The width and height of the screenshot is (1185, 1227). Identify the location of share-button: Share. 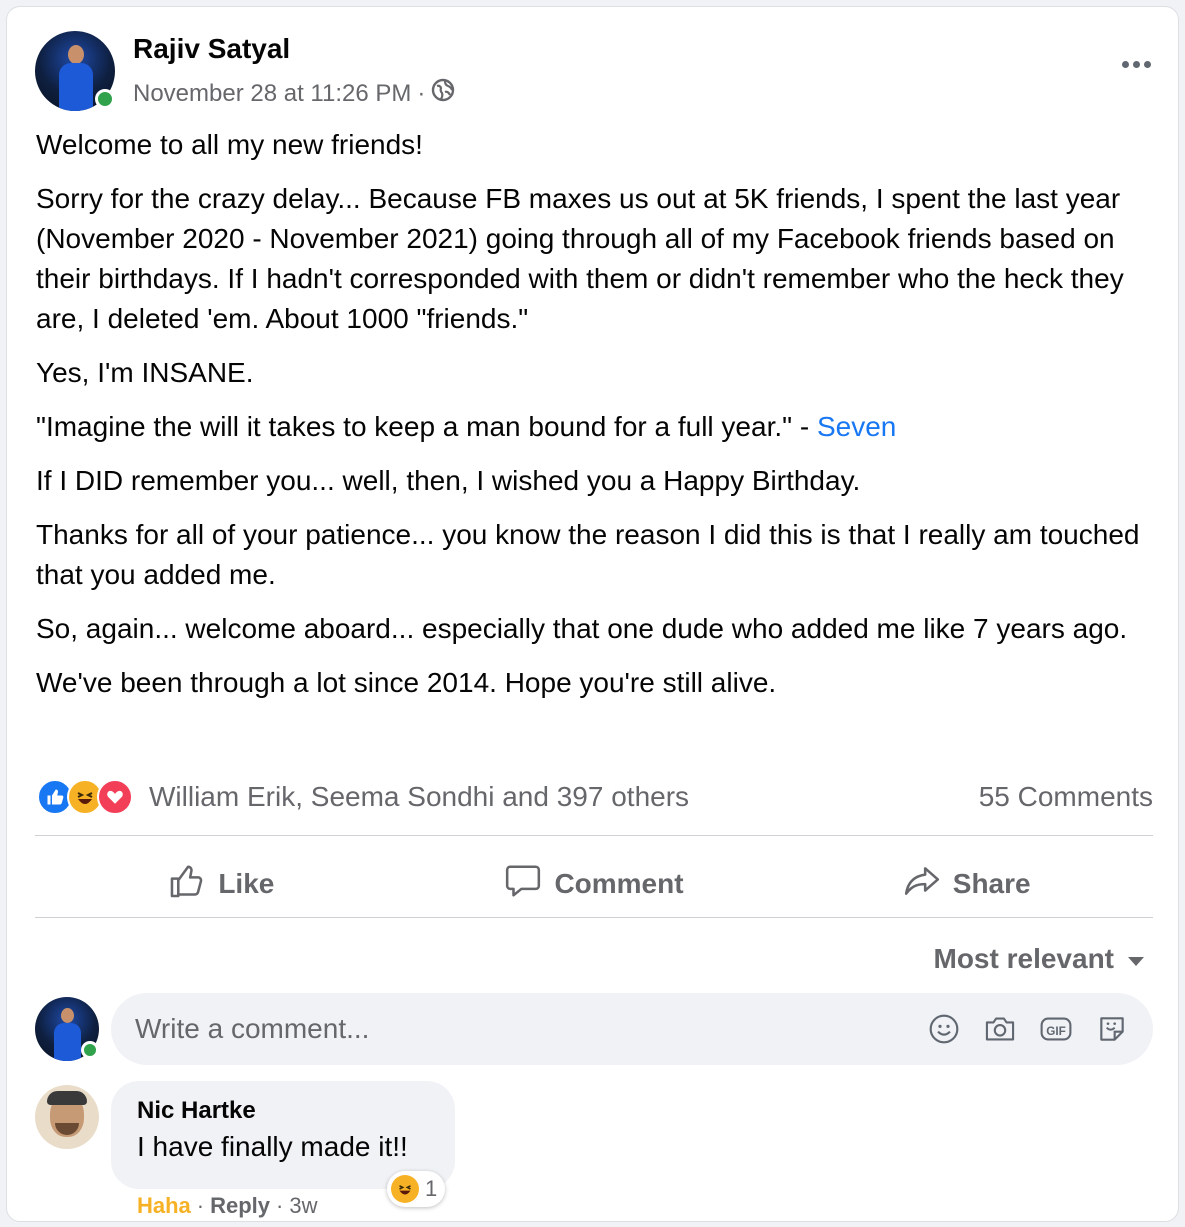
(966, 884).